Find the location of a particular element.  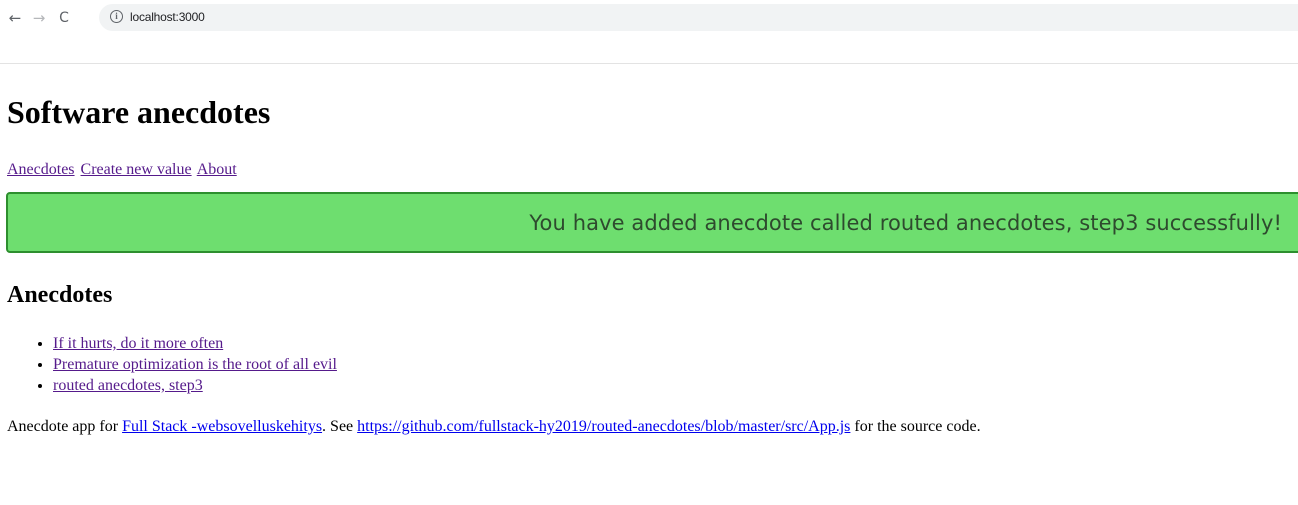

anecdote-link: If it hurts, do it more often is located at coordinates (138, 343).